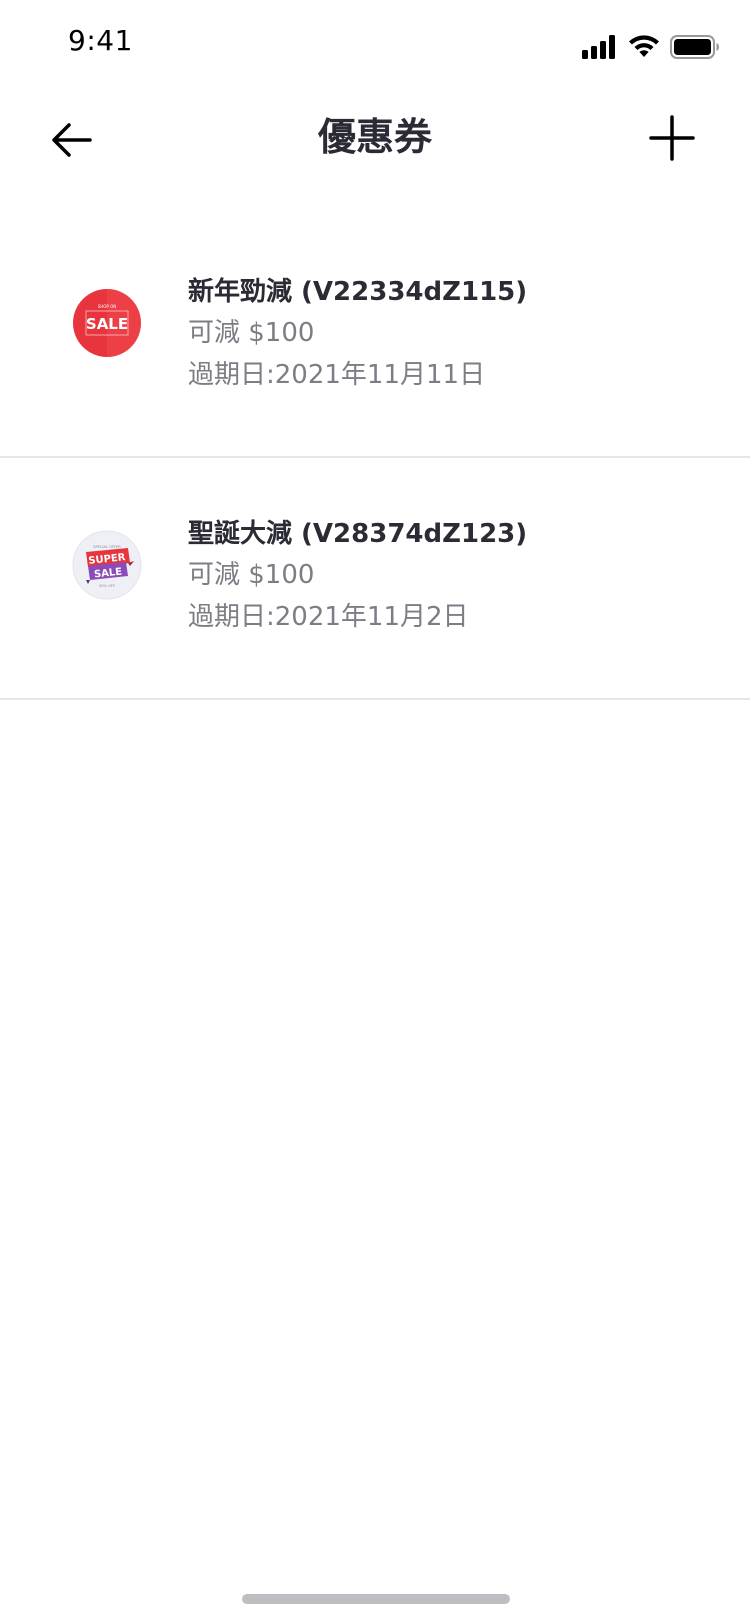  I want to click on page-title: 優惠券, so click(374, 137).